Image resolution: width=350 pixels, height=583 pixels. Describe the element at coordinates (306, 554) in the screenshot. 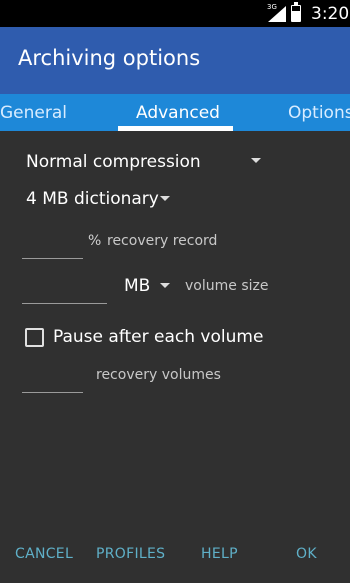

I see `ok-button: OK` at that location.